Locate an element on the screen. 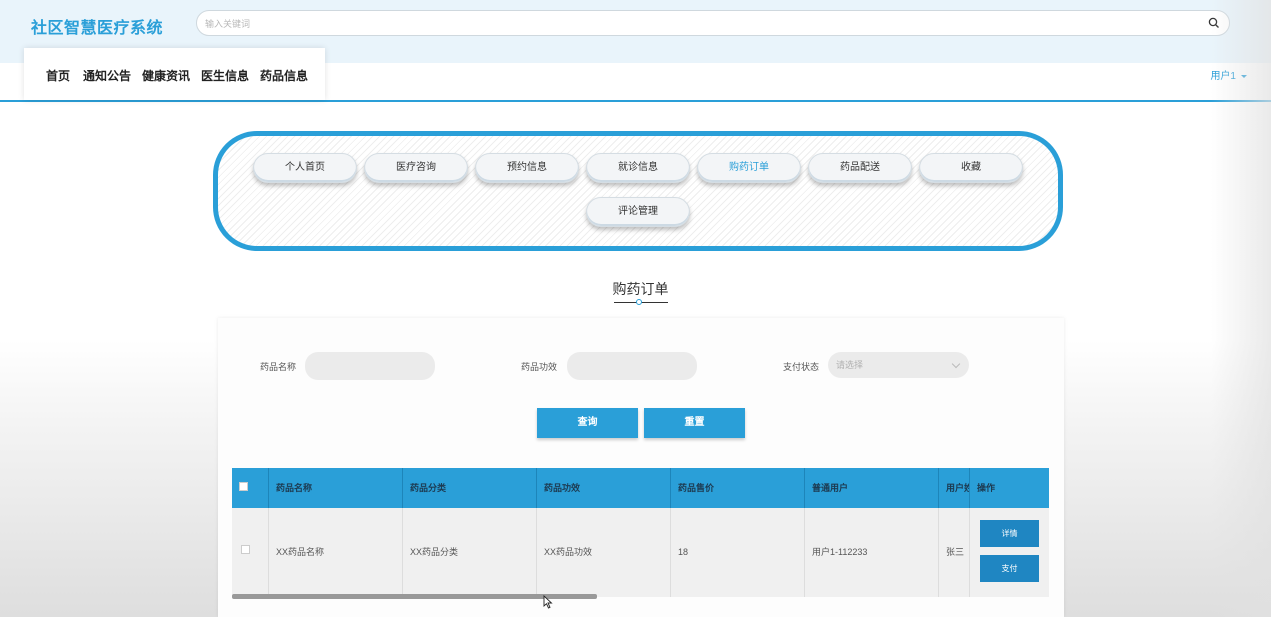 This screenshot has height=617, width=1271. nav-item-notice: 通知公告 is located at coordinates (107, 75).